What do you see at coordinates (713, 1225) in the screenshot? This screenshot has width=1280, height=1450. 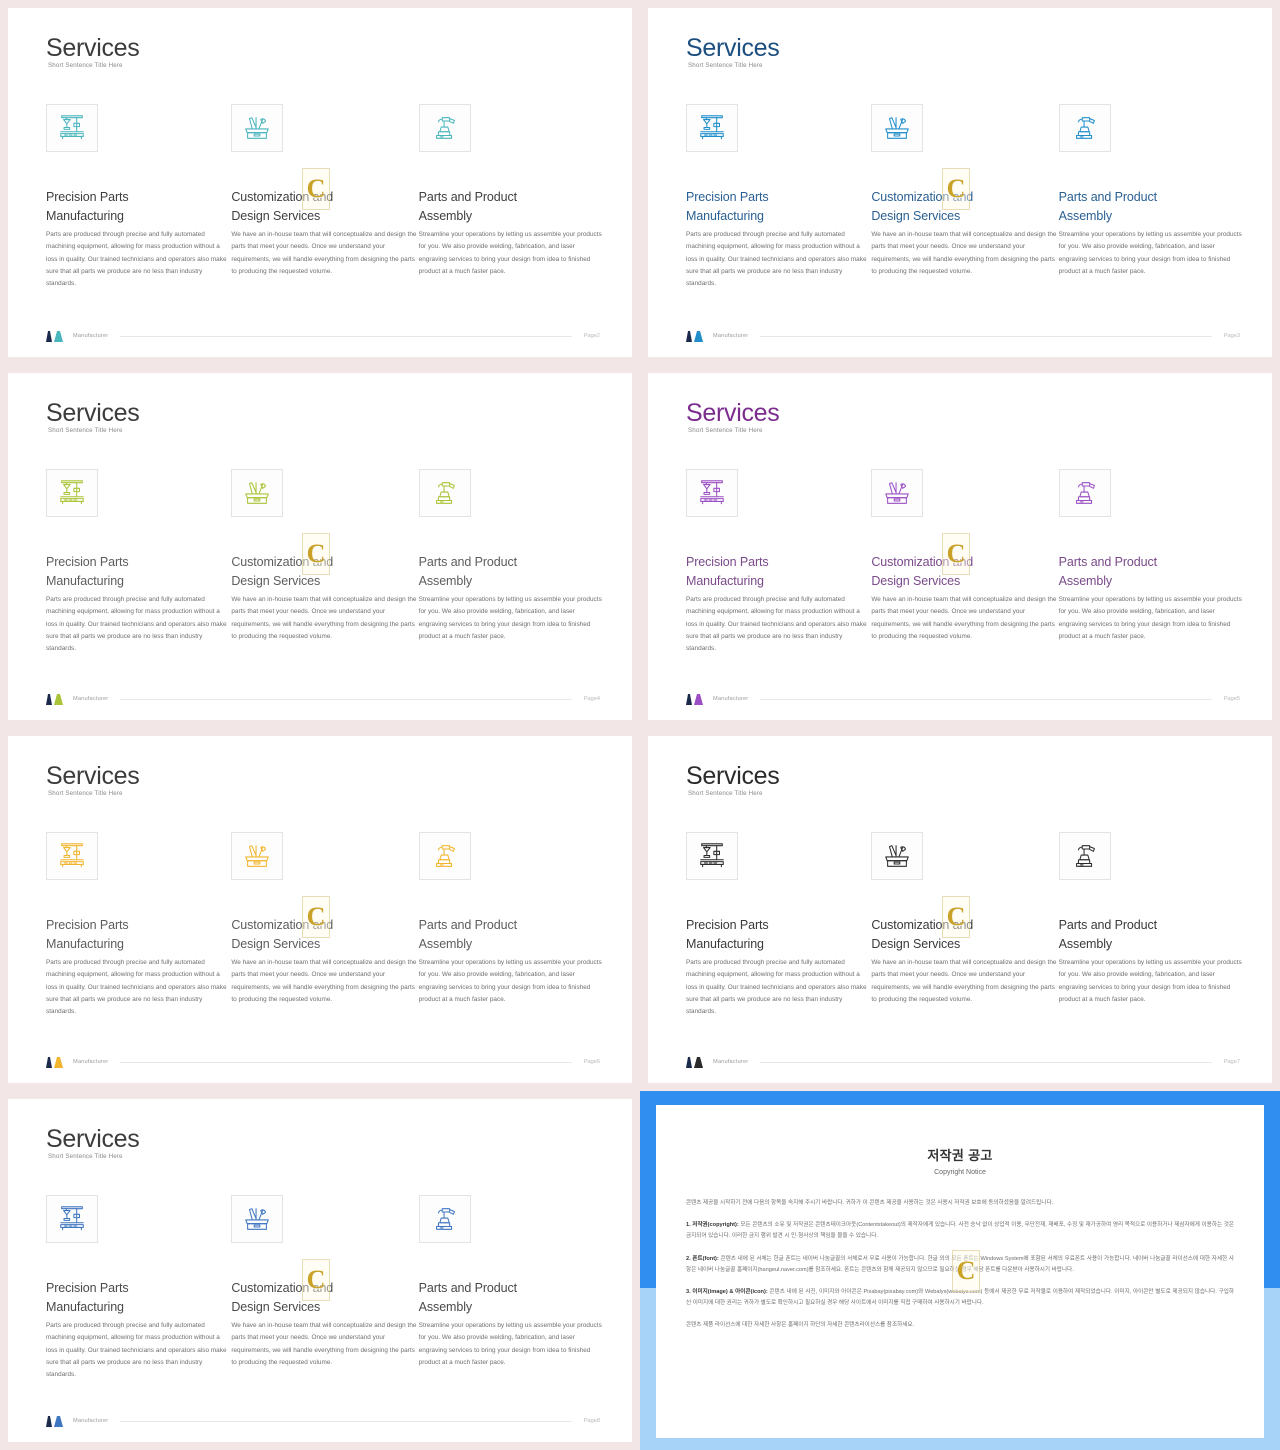 I see `copyright-item-label: 1. 저작권(copyright):` at bounding box center [713, 1225].